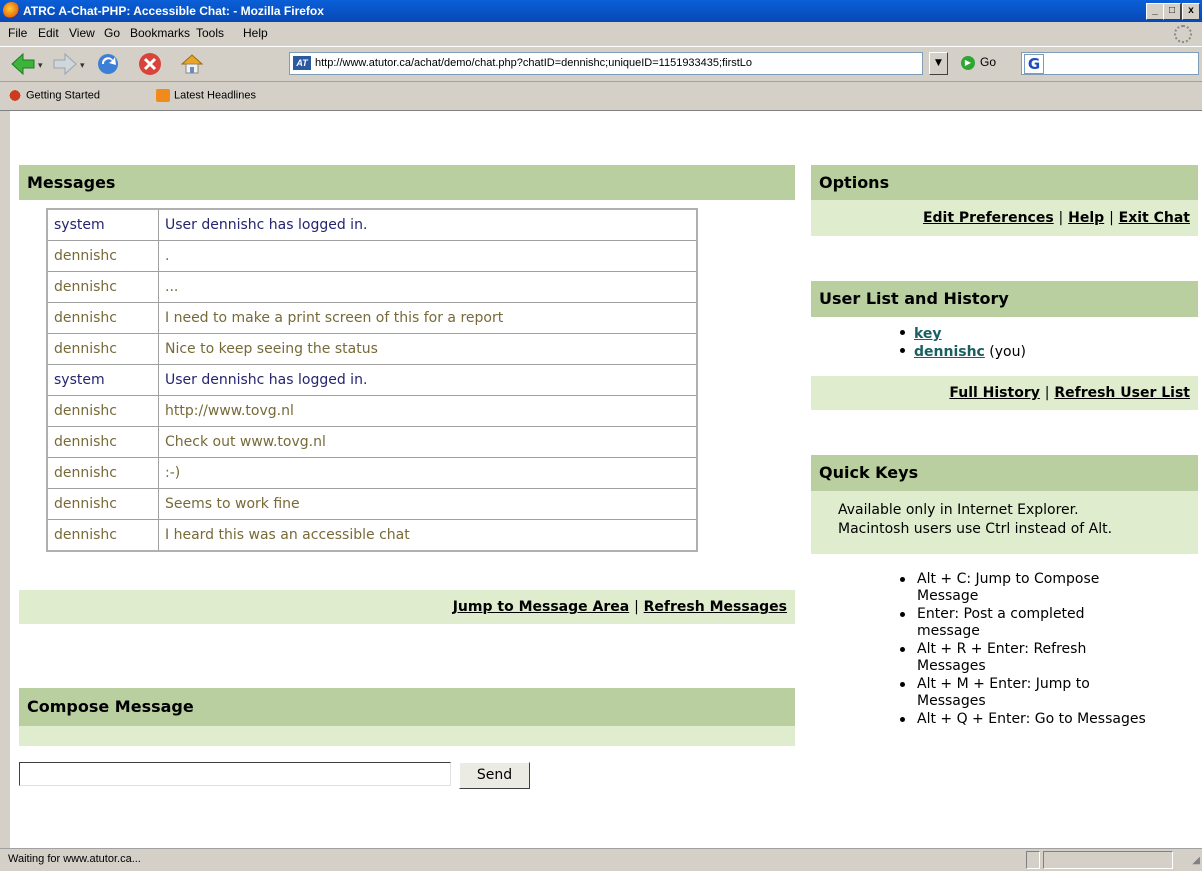  What do you see at coordinates (988, 218) in the screenshot?
I see `edit-preferences-link: Edit Preferences` at bounding box center [988, 218].